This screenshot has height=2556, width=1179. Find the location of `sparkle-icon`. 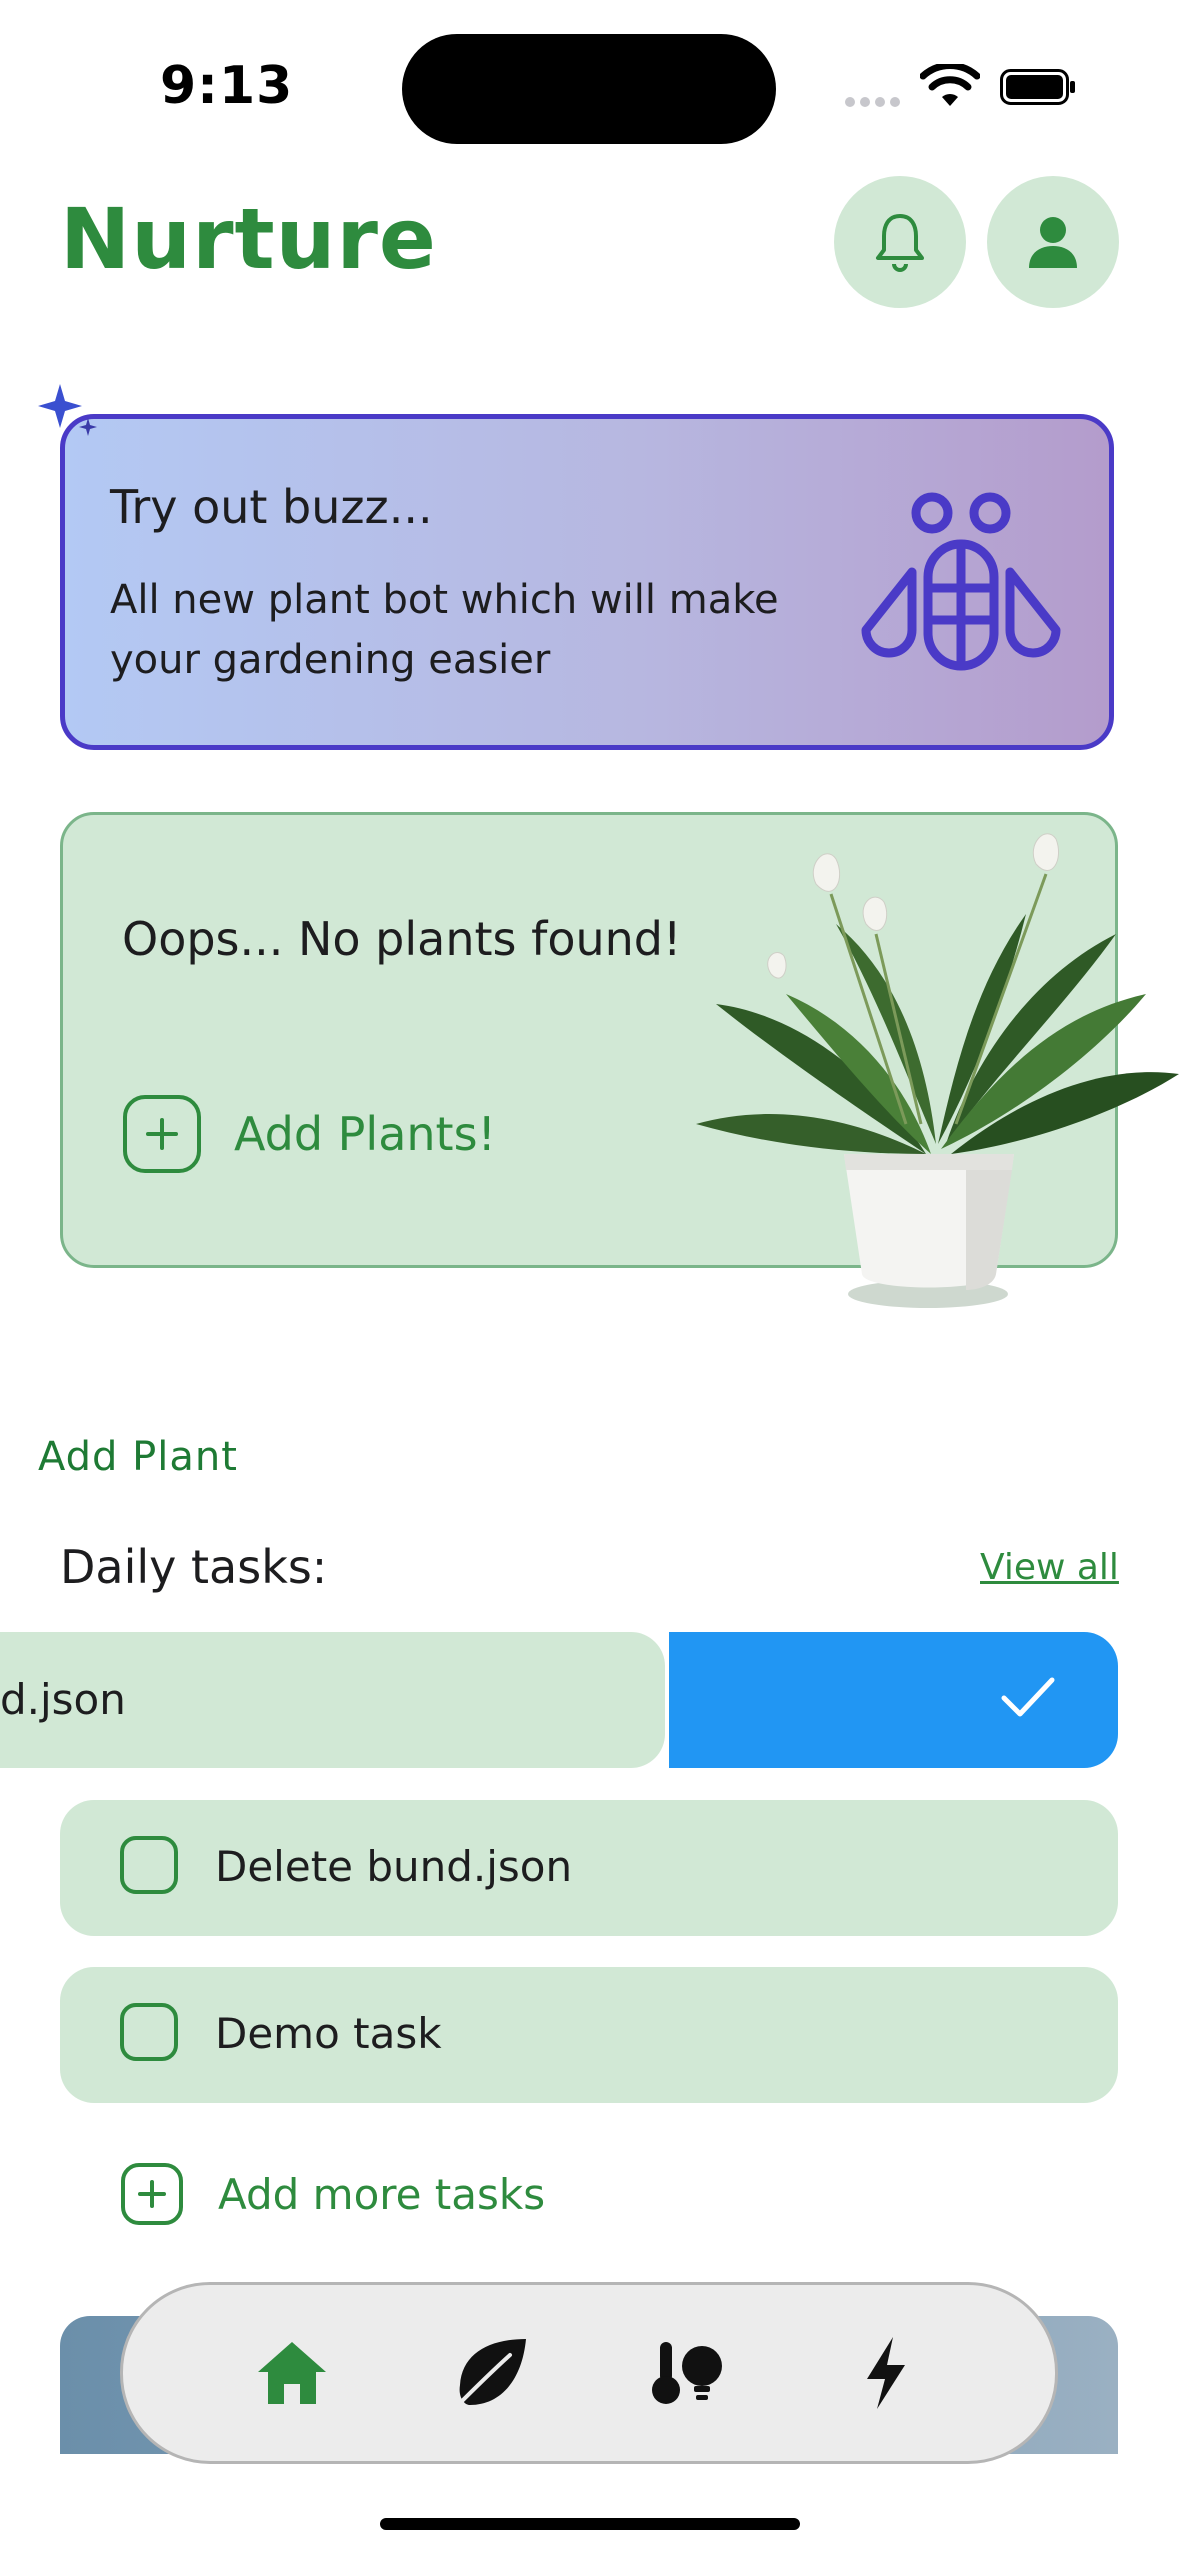

sparkle-icon is located at coordinates (67, 410).